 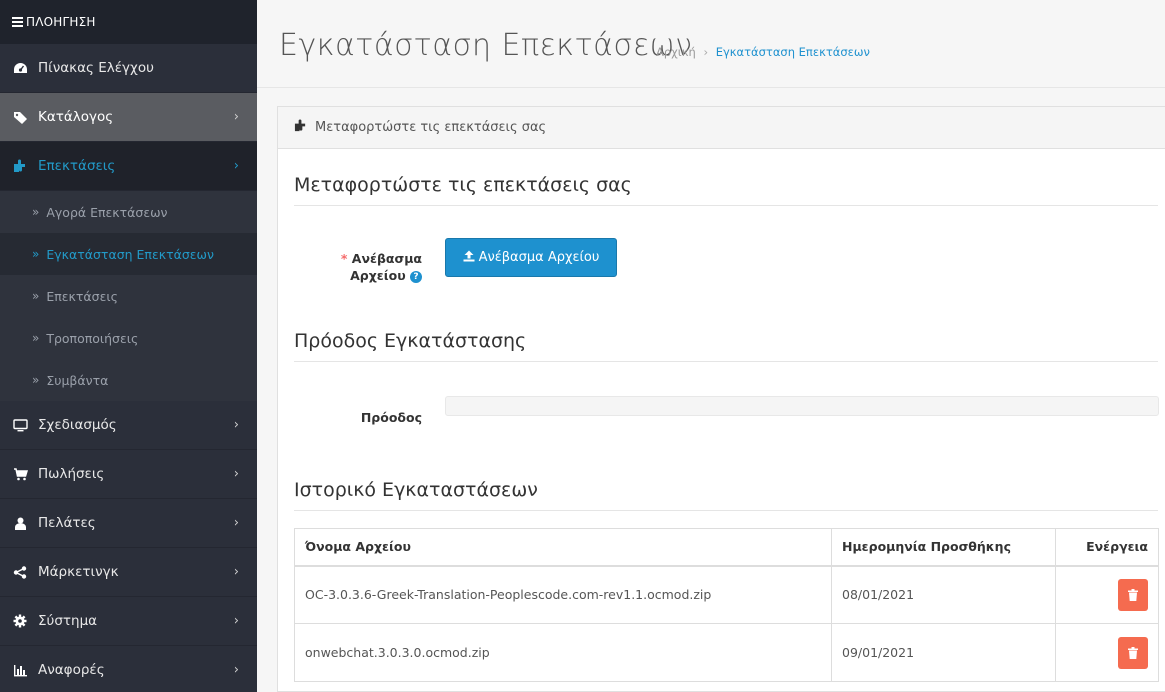 What do you see at coordinates (92, 338) in the screenshot?
I see `submenu-item-label: Τροποποιήσεις` at bounding box center [92, 338].